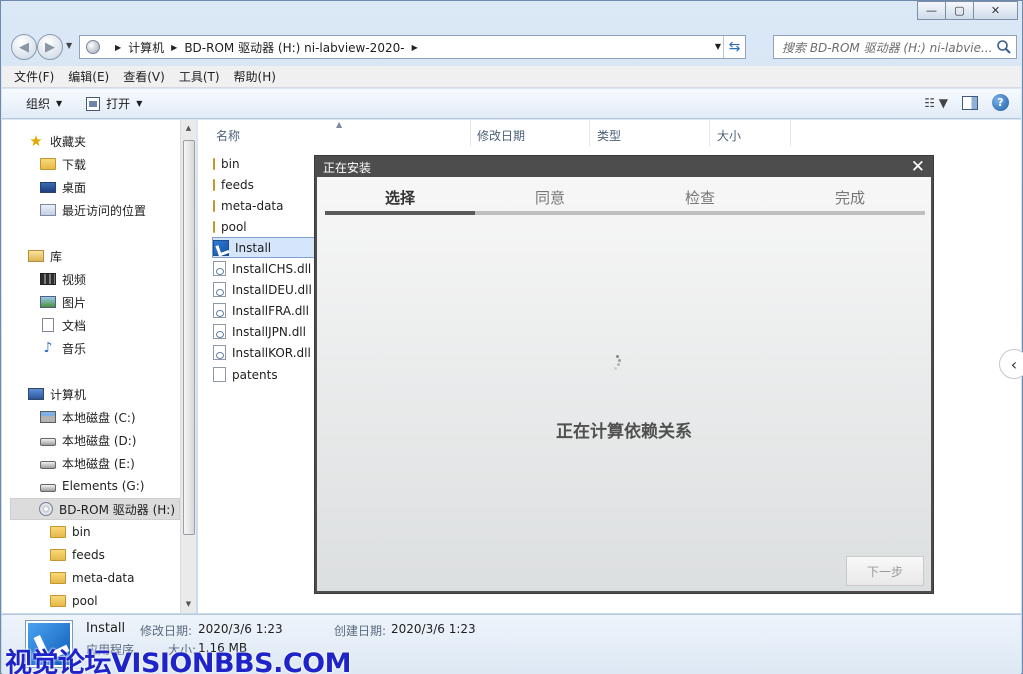 The width and height of the screenshot is (1023, 674). What do you see at coordinates (93, 47) in the screenshot?
I see `drive-location-icon` at bounding box center [93, 47].